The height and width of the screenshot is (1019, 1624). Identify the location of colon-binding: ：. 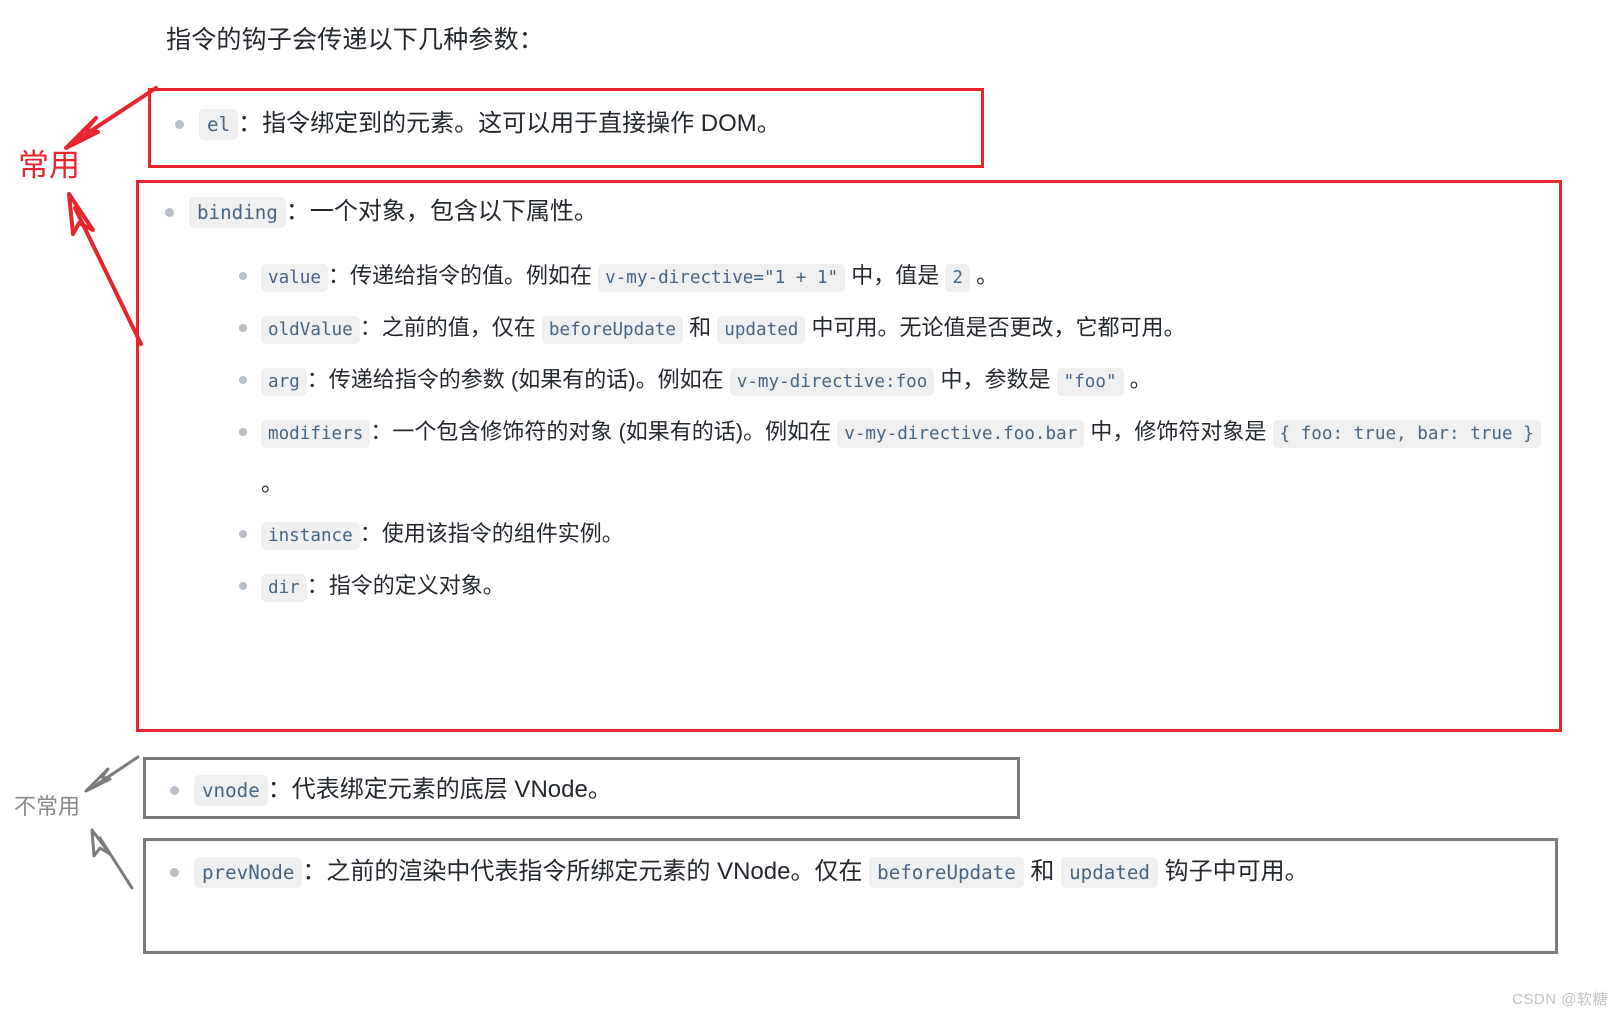
(297, 211).